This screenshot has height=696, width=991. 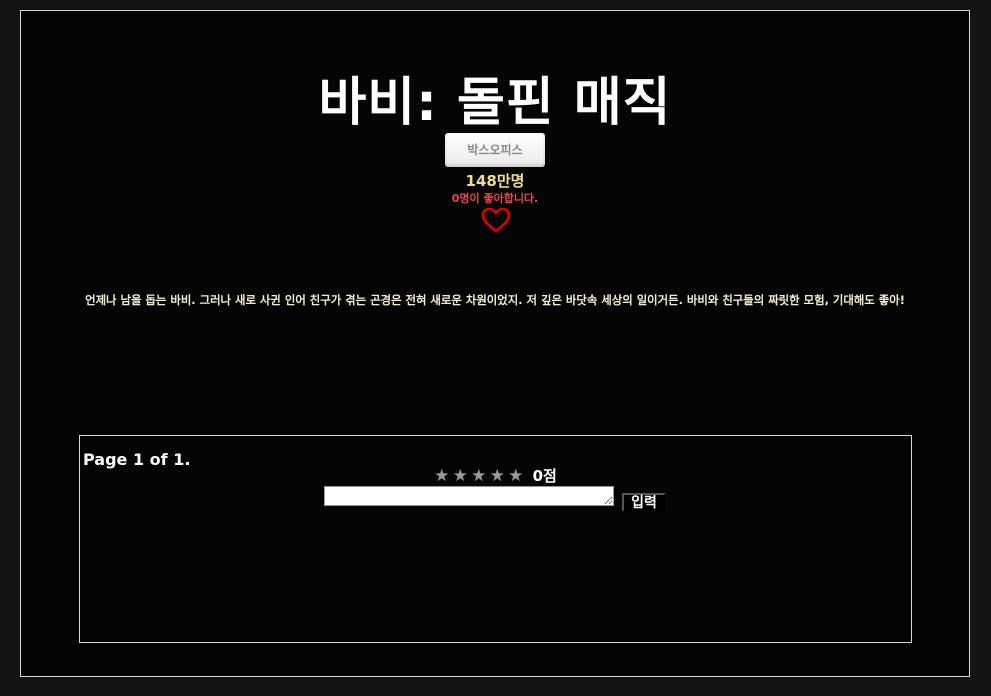 I want to click on heart-icon, so click(x=496, y=220).